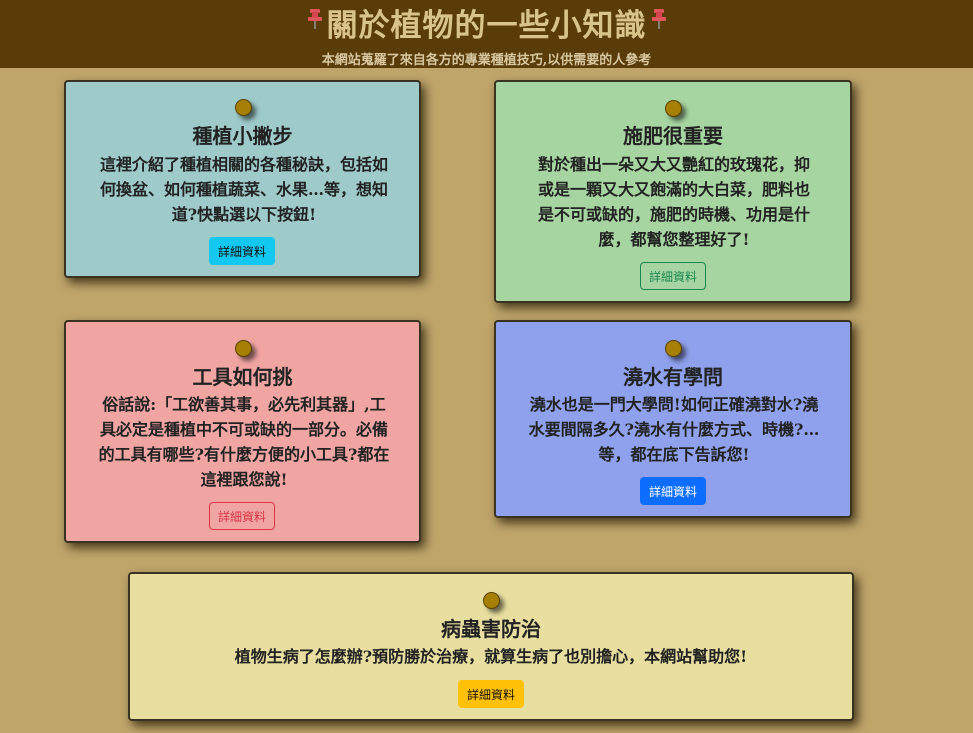 This screenshot has width=973, height=733. I want to click on card-text-line: 這裡跟您說!, so click(244, 479).